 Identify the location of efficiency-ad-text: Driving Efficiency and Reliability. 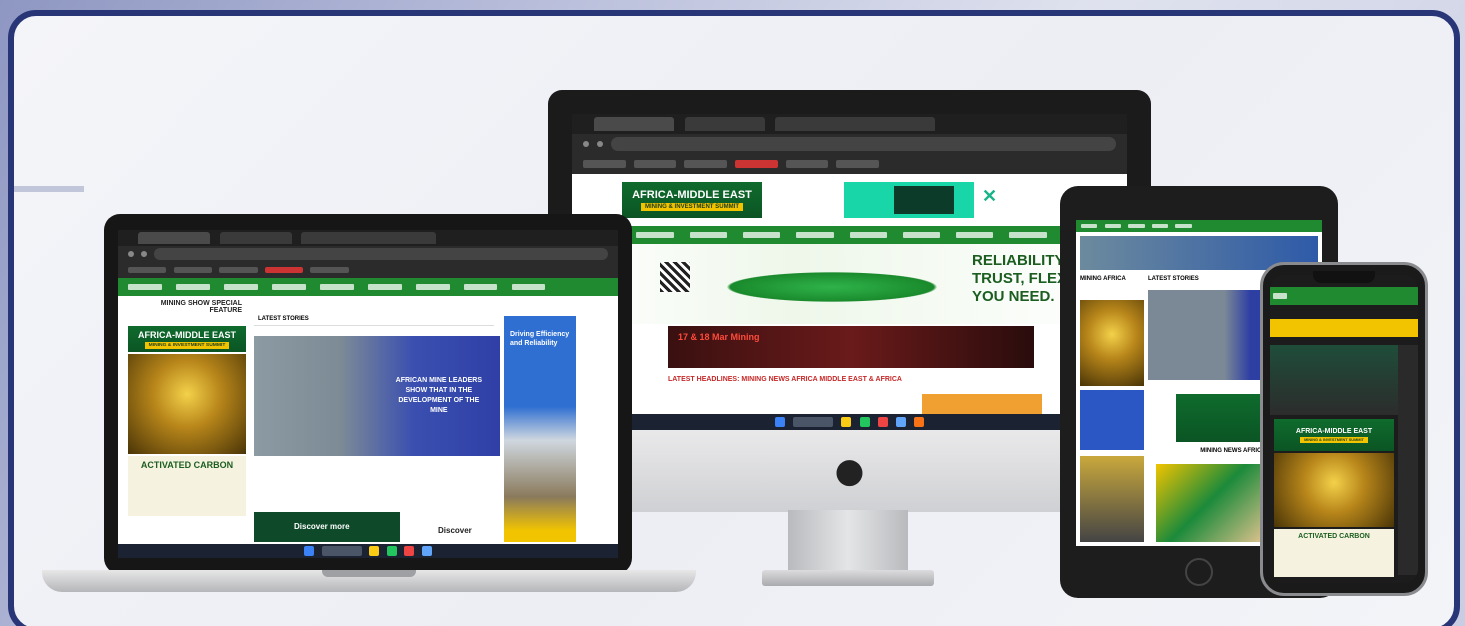
(540, 339).